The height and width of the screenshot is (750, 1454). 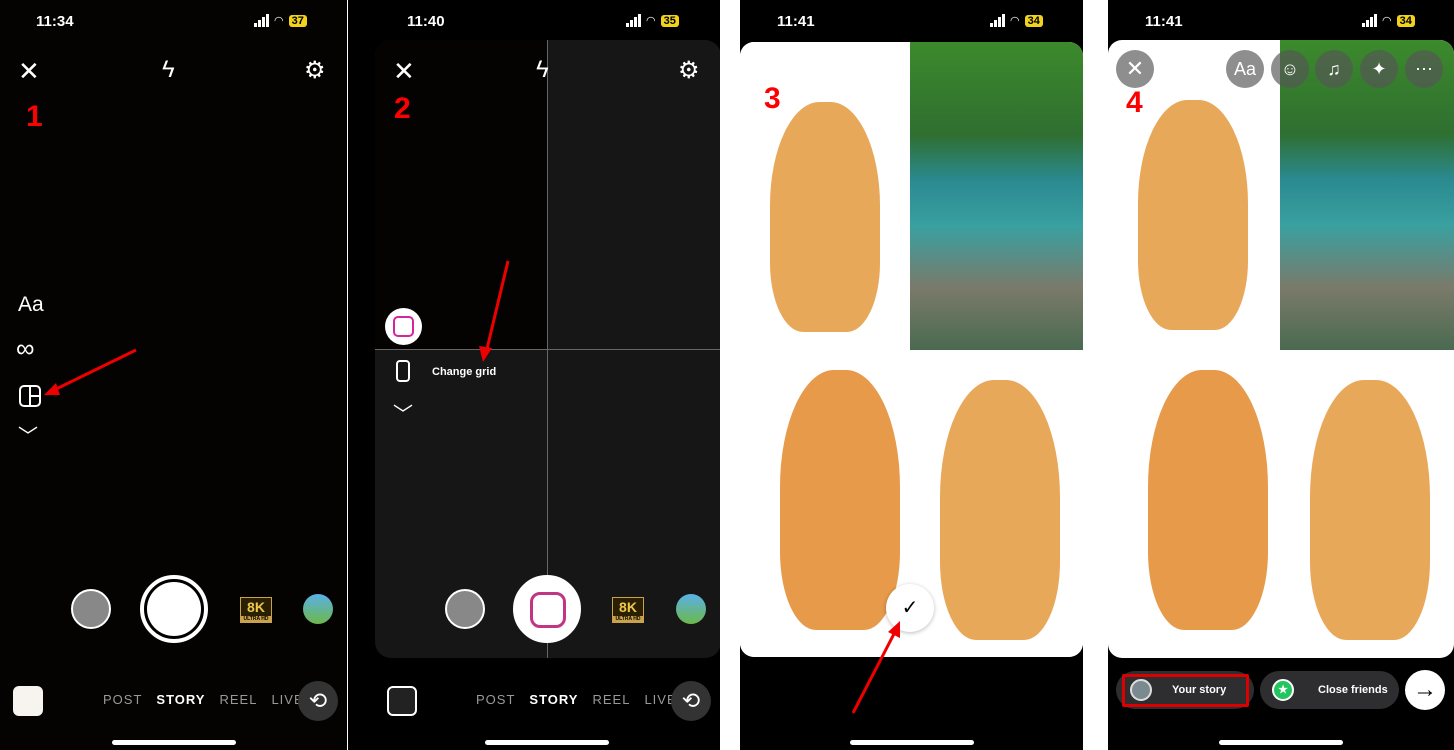 I want to click on close-button: ✕, so click(x=1135, y=69).